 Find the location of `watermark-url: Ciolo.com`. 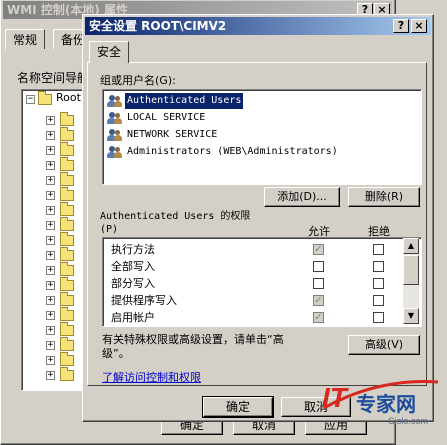

watermark-url: Ciolo.com is located at coordinates (408, 421).